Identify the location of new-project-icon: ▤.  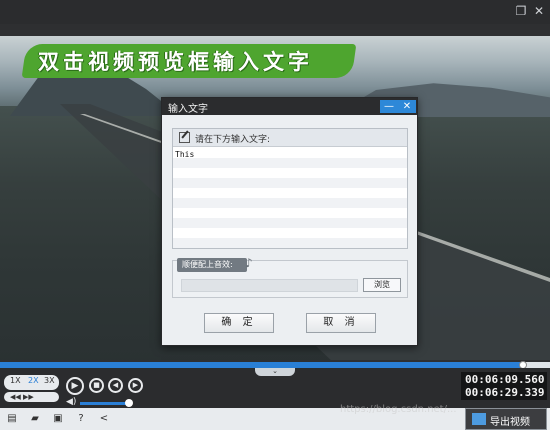
(12, 419).